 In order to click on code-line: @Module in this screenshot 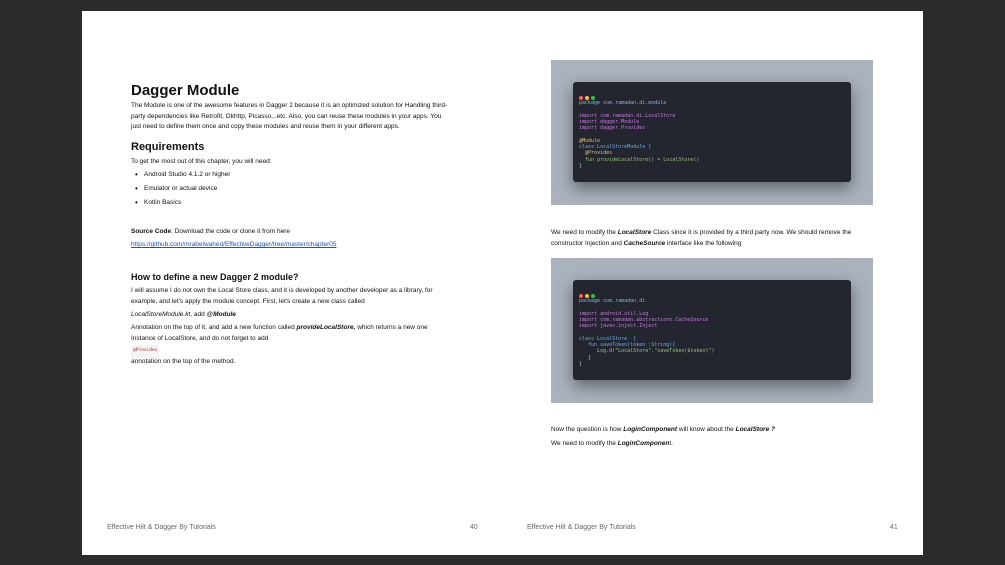, I will do `click(590, 140)`.